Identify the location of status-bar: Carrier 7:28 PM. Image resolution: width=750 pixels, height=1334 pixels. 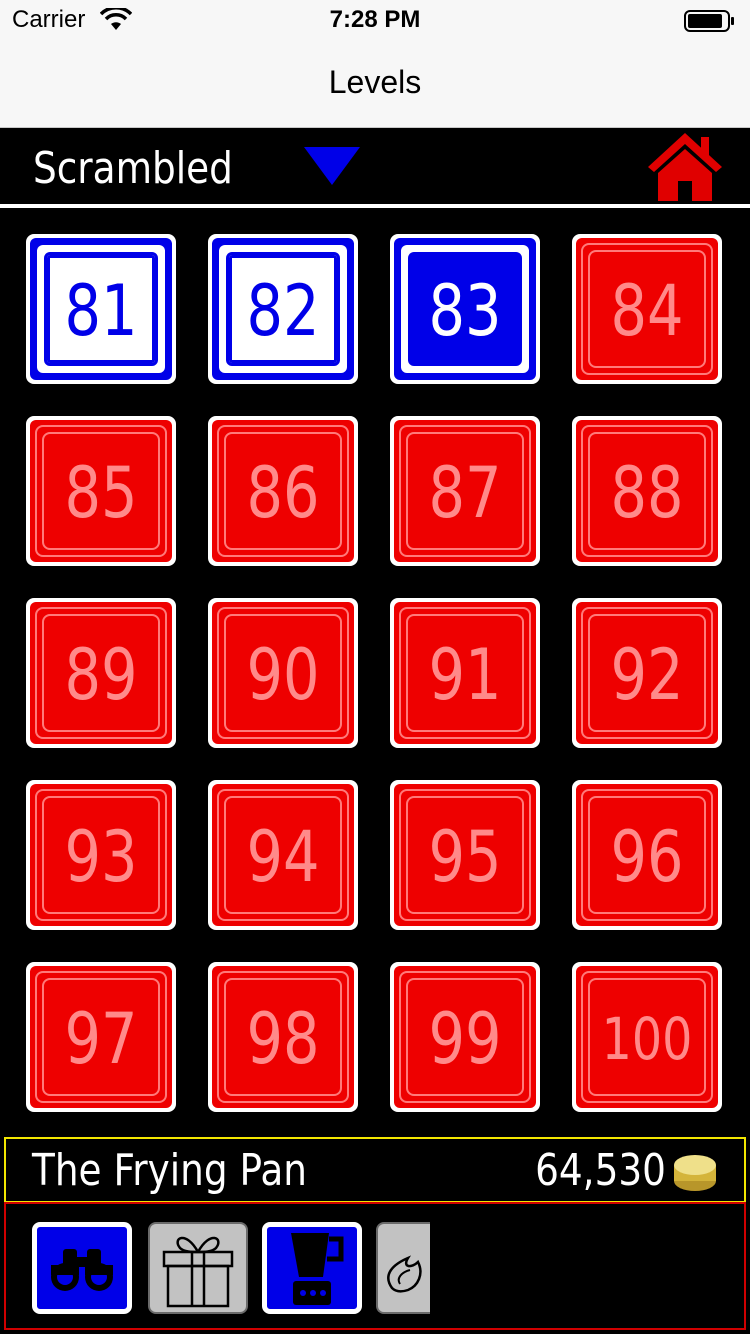
(375, 20).